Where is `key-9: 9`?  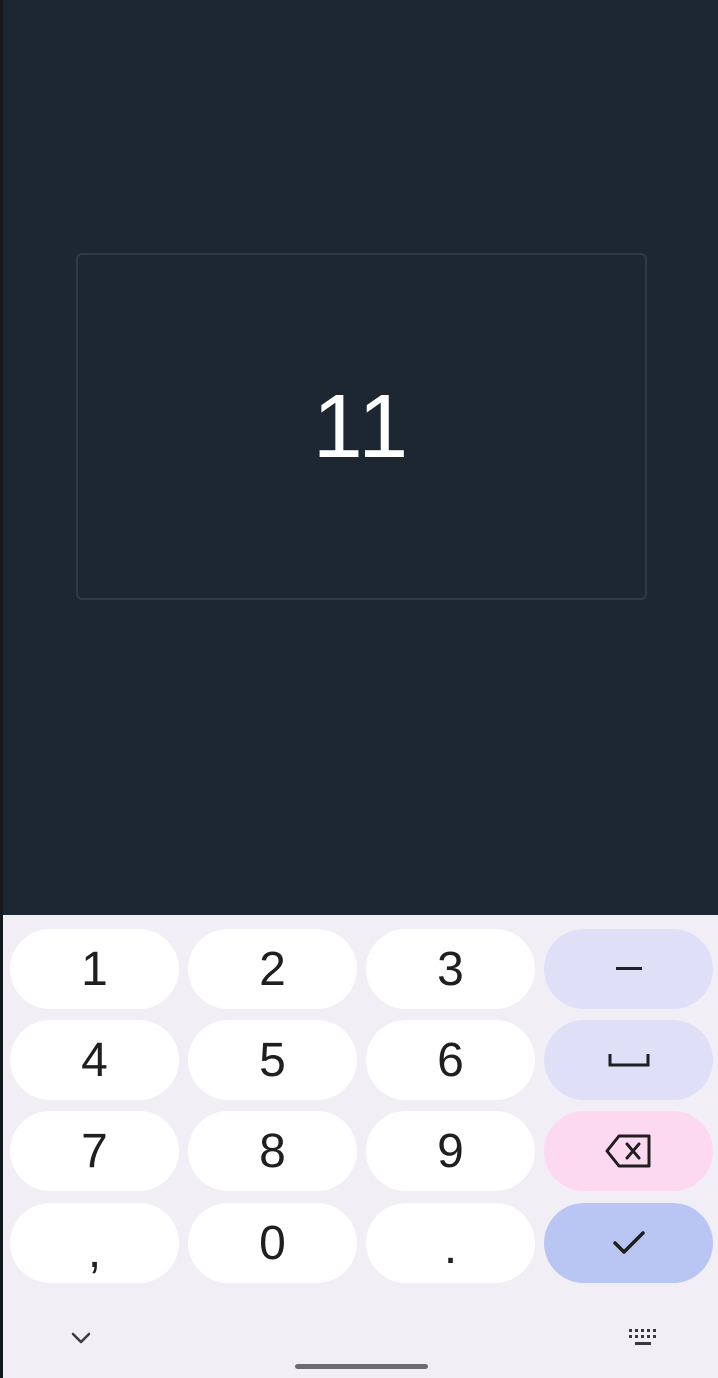 key-9: 9 is located at coordinates (450, 1151).